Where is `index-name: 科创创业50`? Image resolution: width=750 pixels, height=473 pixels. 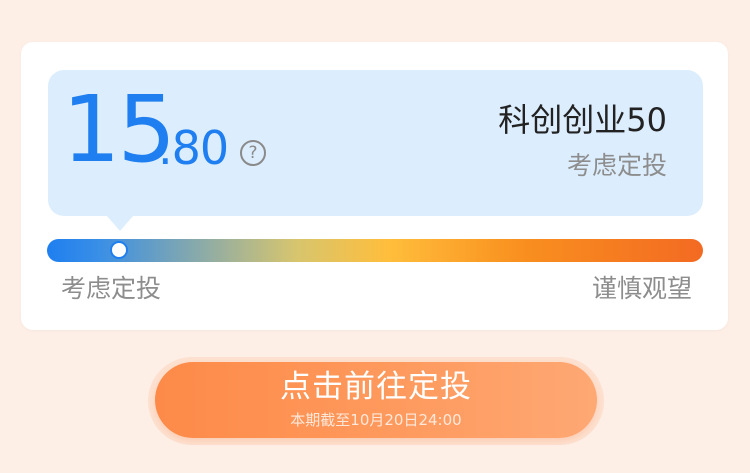
index-name: 科创创业50 is located at coordinates (582, 120).